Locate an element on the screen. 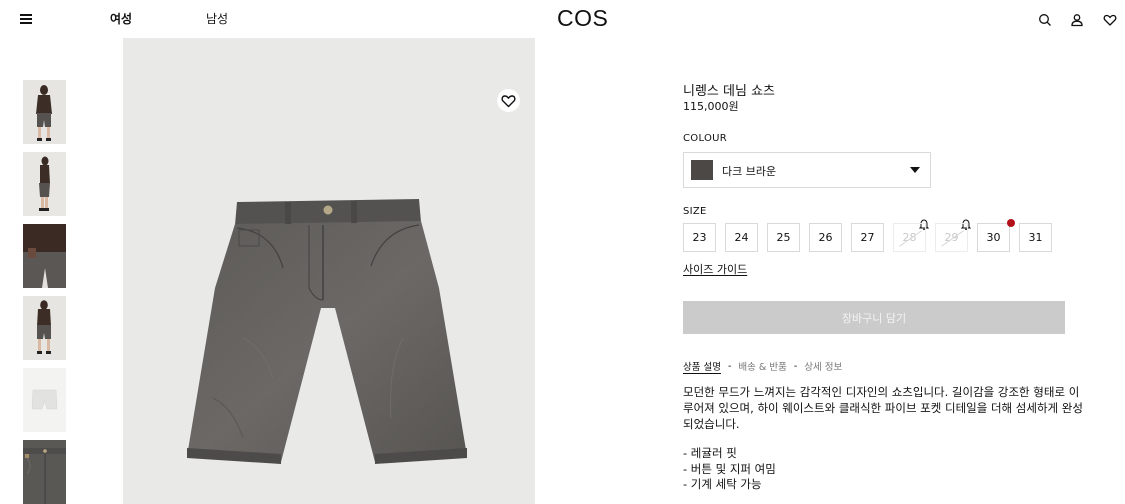  size-option-unavailable: 28 is located at coordinates (909, 237).